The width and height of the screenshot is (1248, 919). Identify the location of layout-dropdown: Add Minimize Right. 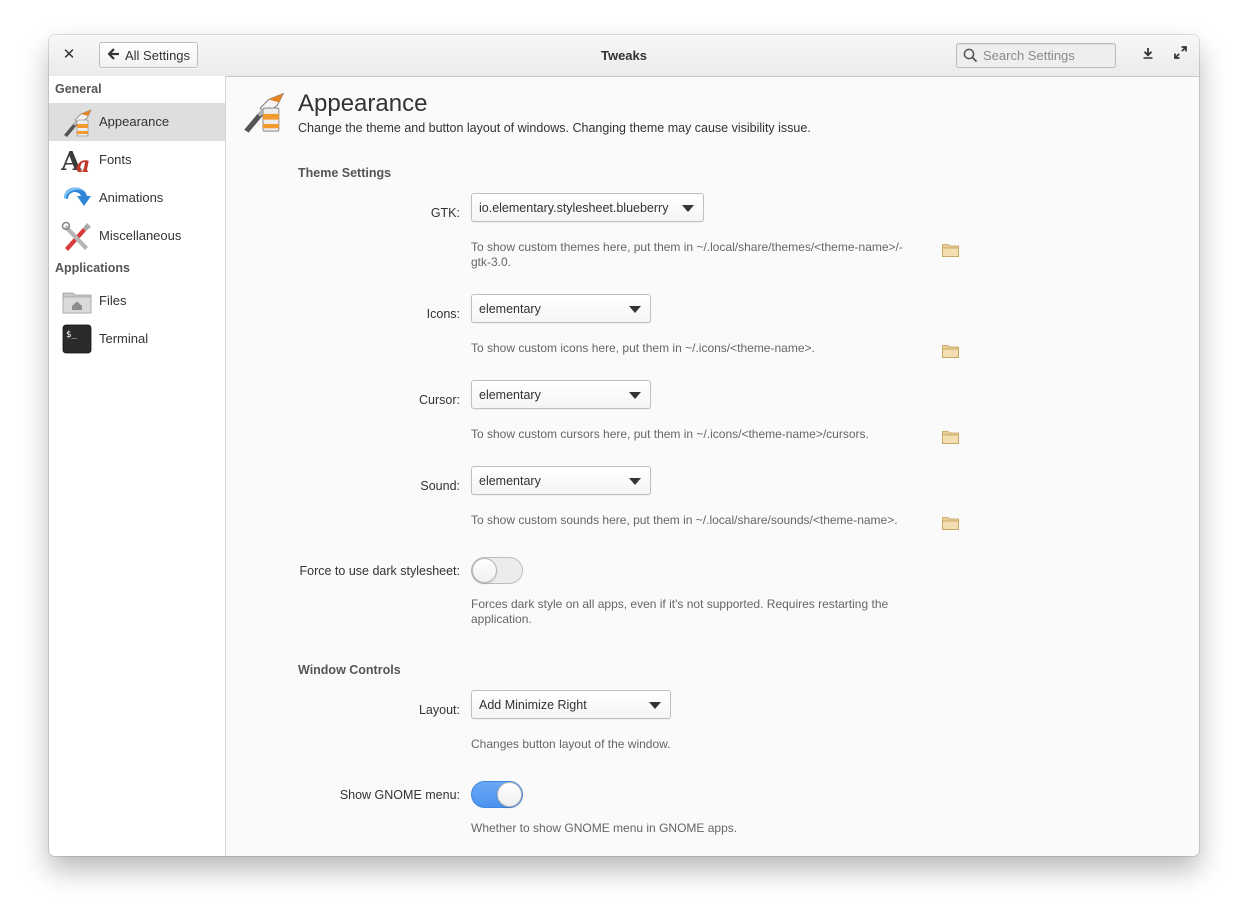
(571, 704).